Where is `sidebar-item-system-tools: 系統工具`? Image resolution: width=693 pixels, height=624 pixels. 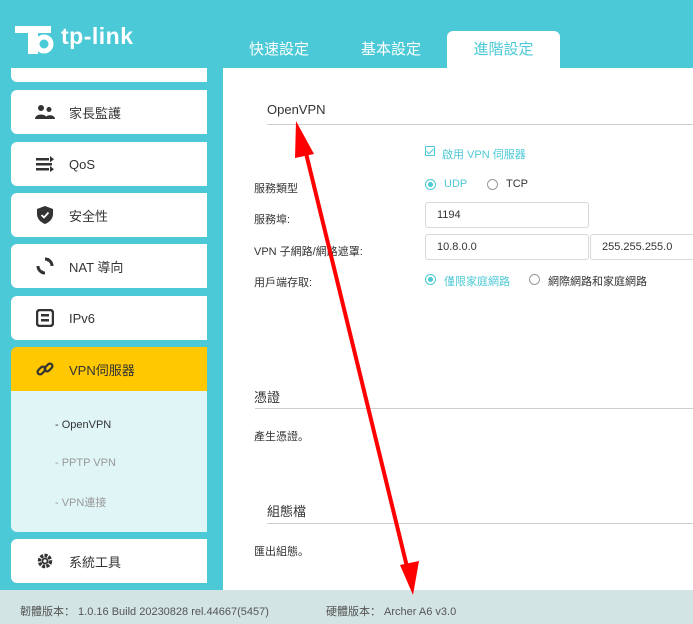 sidebar-item-system-tools: 系統工具 is located at coordinates (109, 561).